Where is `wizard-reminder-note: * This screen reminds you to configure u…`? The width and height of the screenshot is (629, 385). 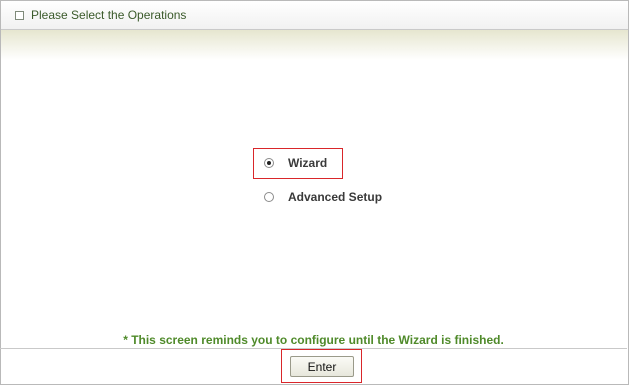
wizard-reminder-note: * This screen reminds you to configure u… is located at coordinates (313, 340).